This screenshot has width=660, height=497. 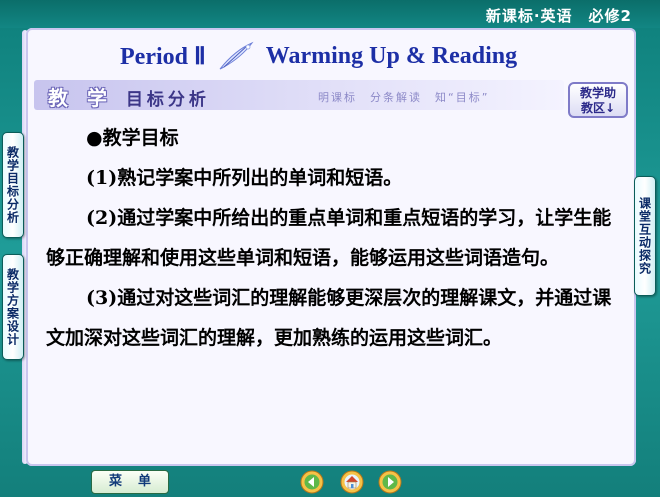 I want to click on top-bar: 新课标·英语 必修2, so click(x=330, y=14).